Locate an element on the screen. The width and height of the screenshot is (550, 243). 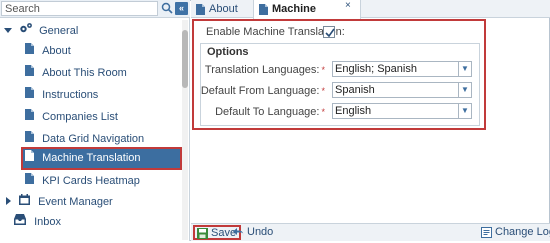
select-value: English; Spanish is located at coordinates (376, 69).